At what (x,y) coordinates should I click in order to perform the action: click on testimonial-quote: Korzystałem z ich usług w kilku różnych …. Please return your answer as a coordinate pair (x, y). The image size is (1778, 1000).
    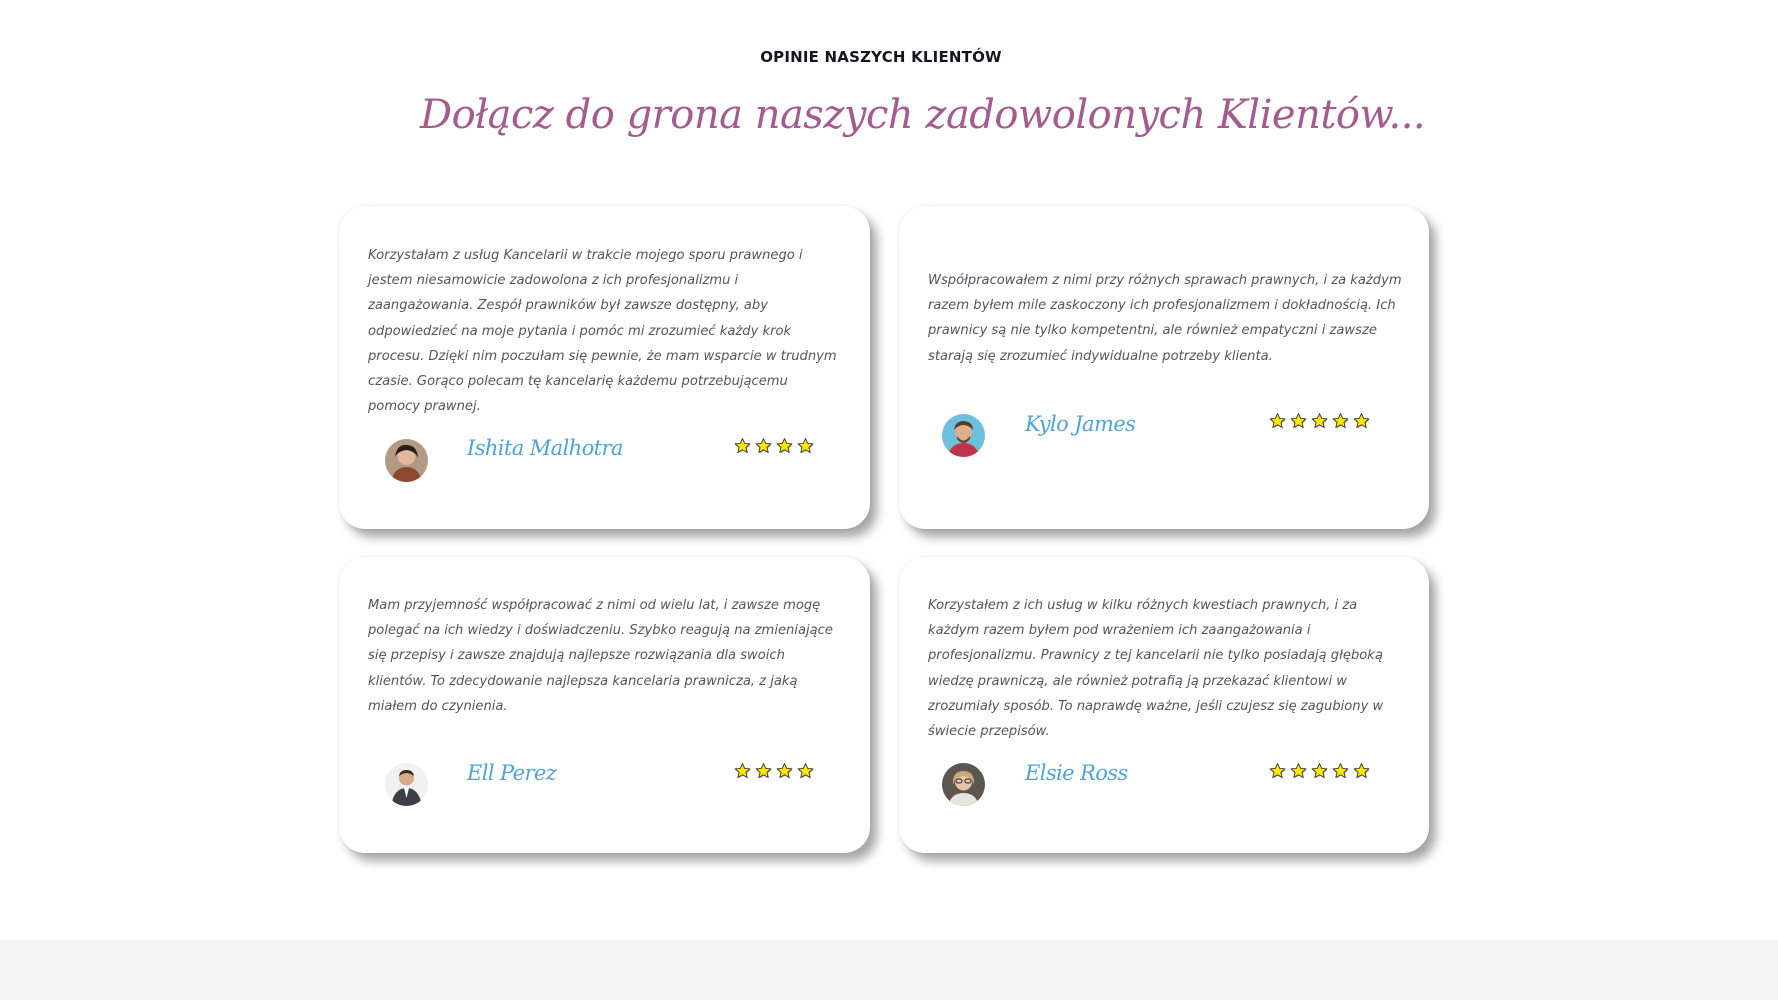
    Looking at the image, I should click on (1156, 669).